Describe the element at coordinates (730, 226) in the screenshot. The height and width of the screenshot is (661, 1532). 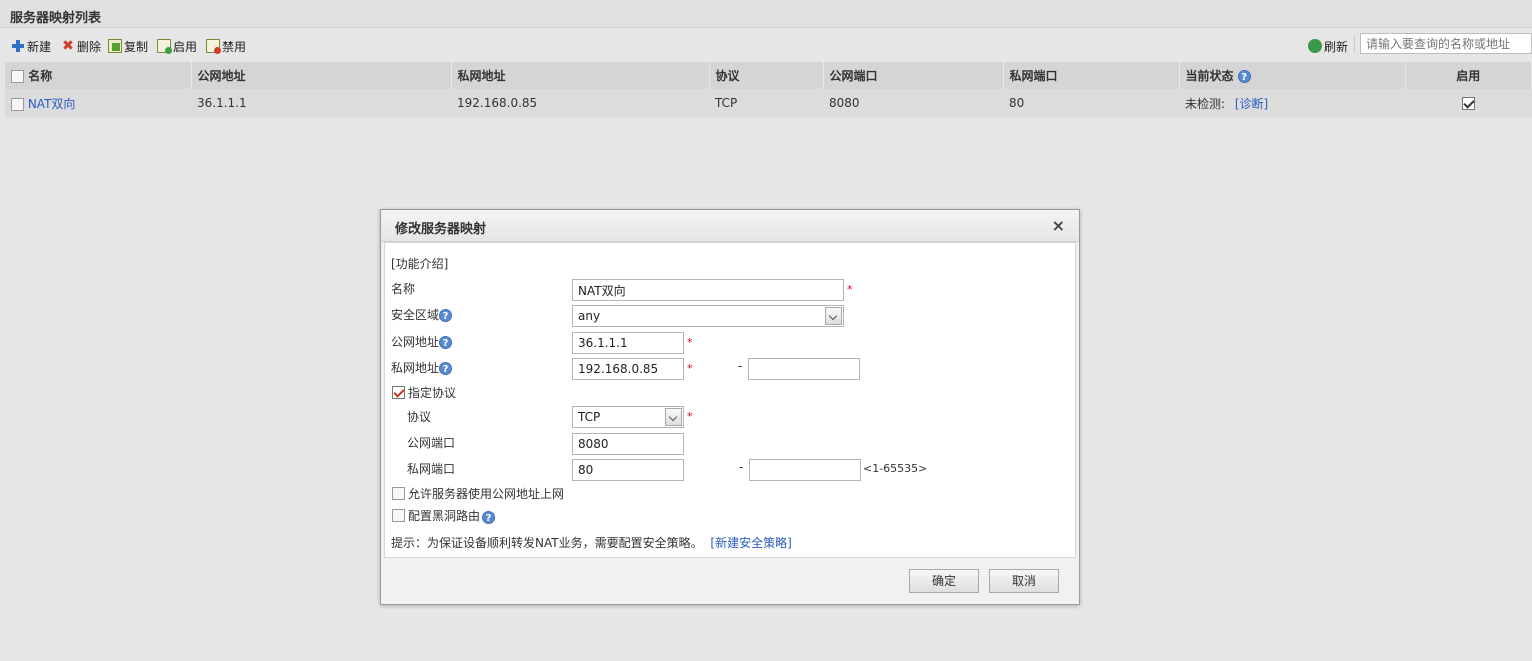
I see `dialog-header: 修改服务器映射 ×` at that location.